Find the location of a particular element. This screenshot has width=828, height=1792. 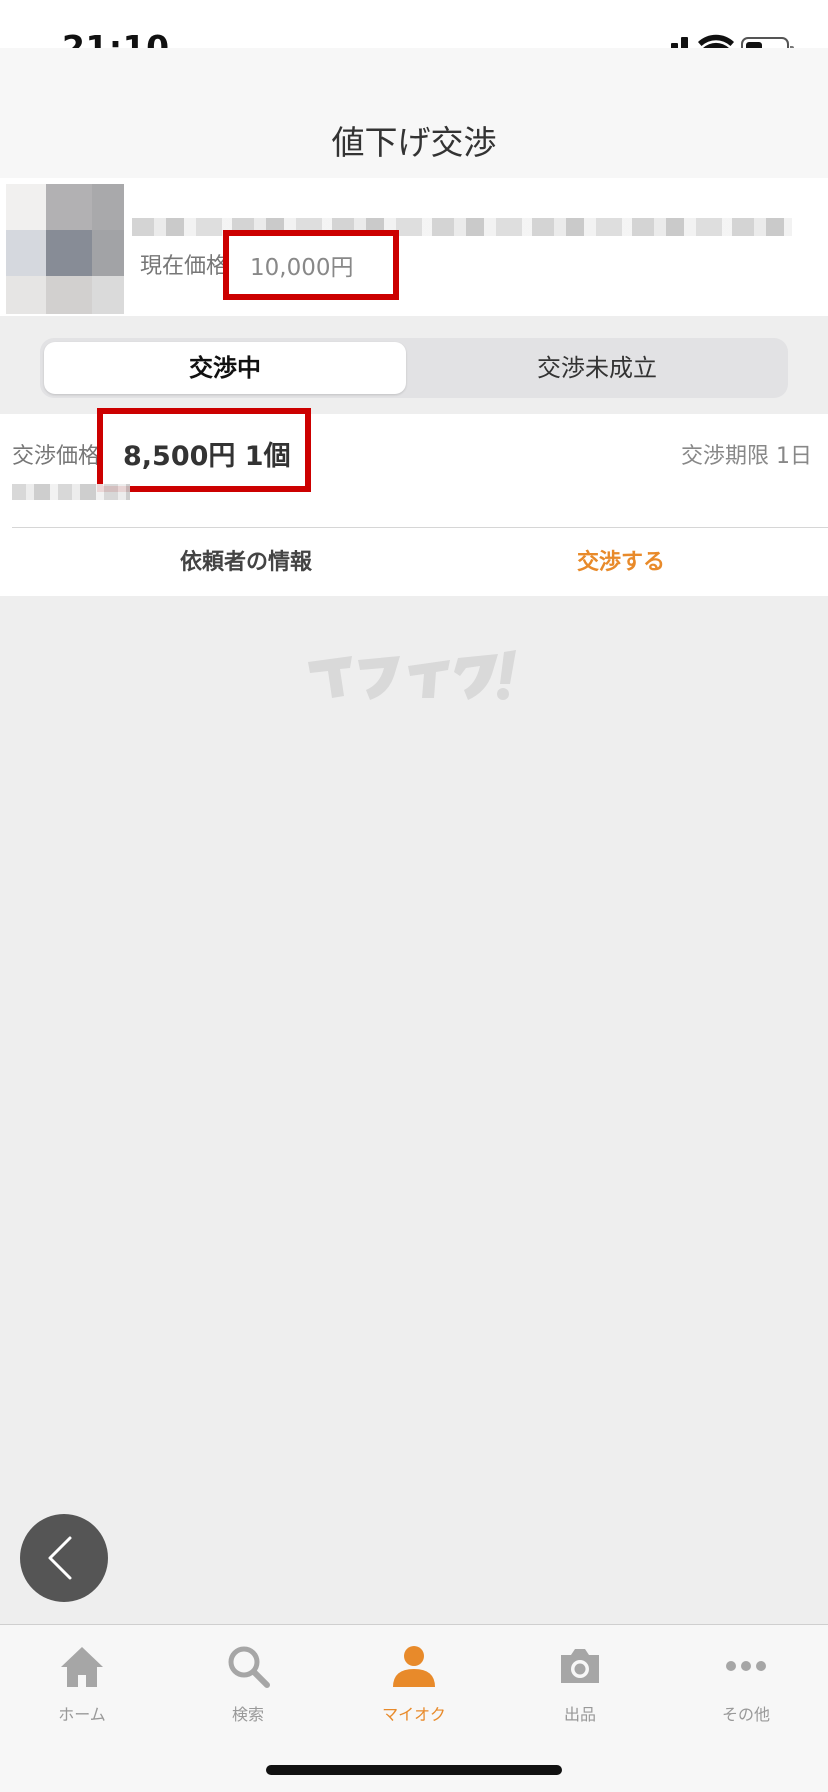

person-icon is located at coordinates (414, 1666).